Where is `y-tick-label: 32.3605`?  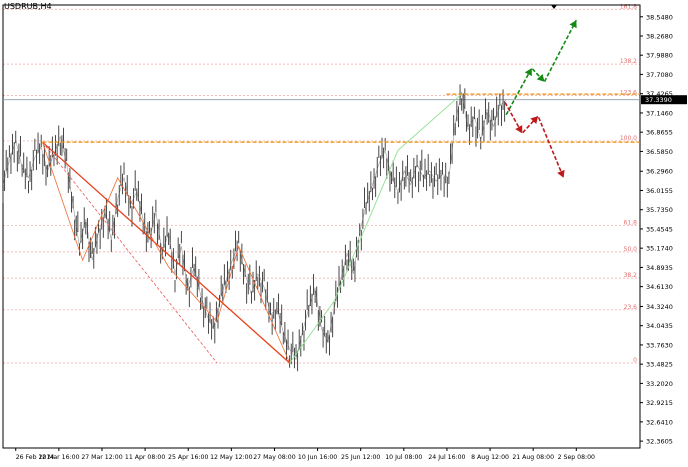 y-tick-label: 32.3605 is located at coordinates (659, 442).